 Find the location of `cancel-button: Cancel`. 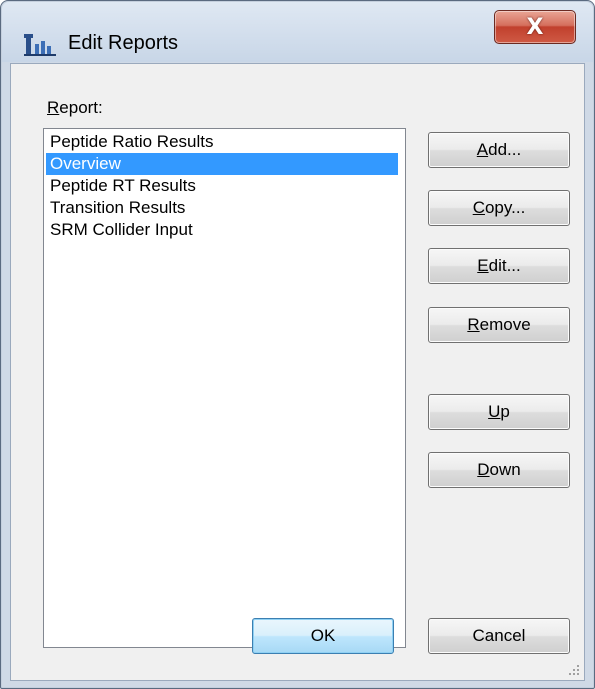

cancel-button: Cancel is located at coordinates (499, 636).